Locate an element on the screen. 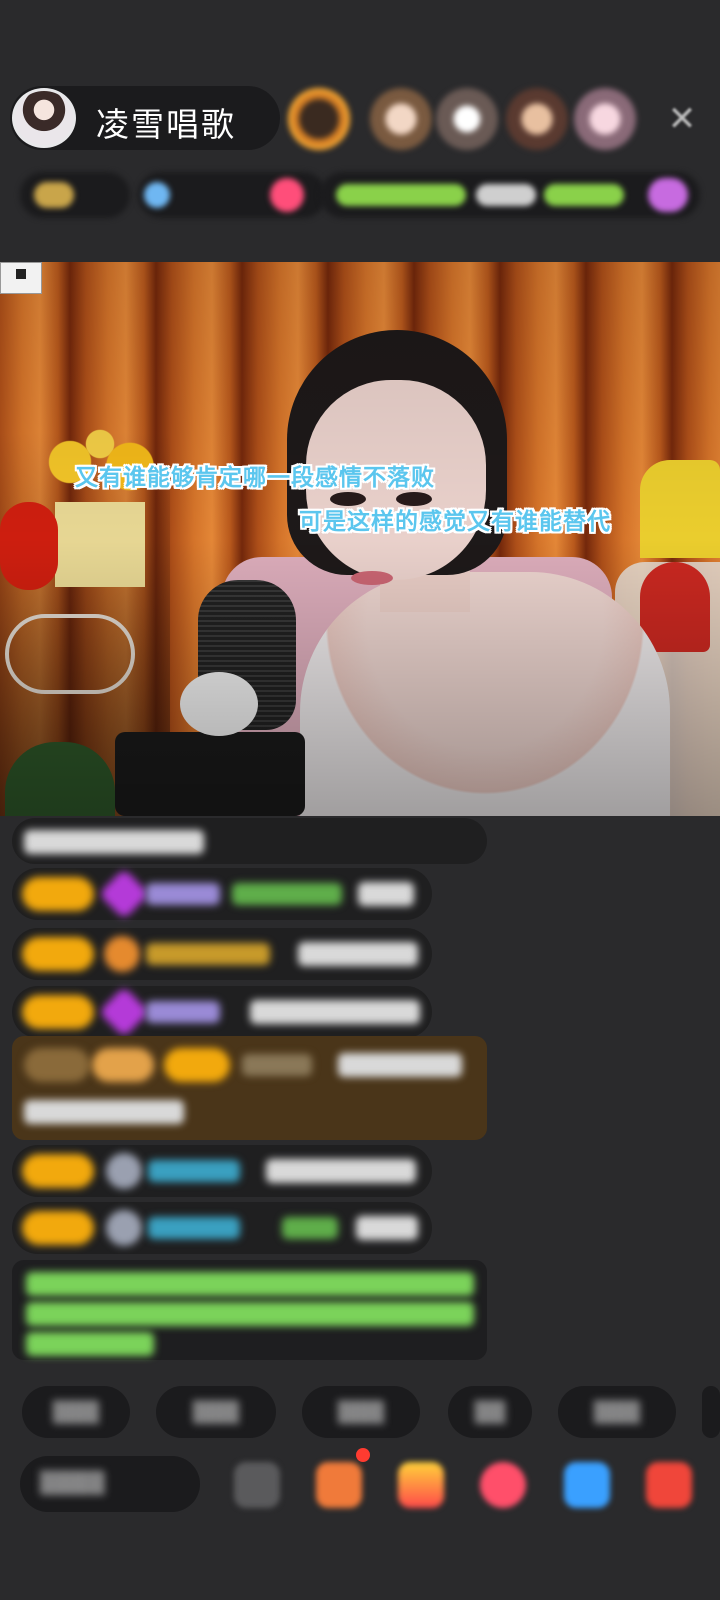 The height and width of the screenshot is (1600, 720). quick-reply-2: ▒▒▒ is located at coordinates (216, 1412).